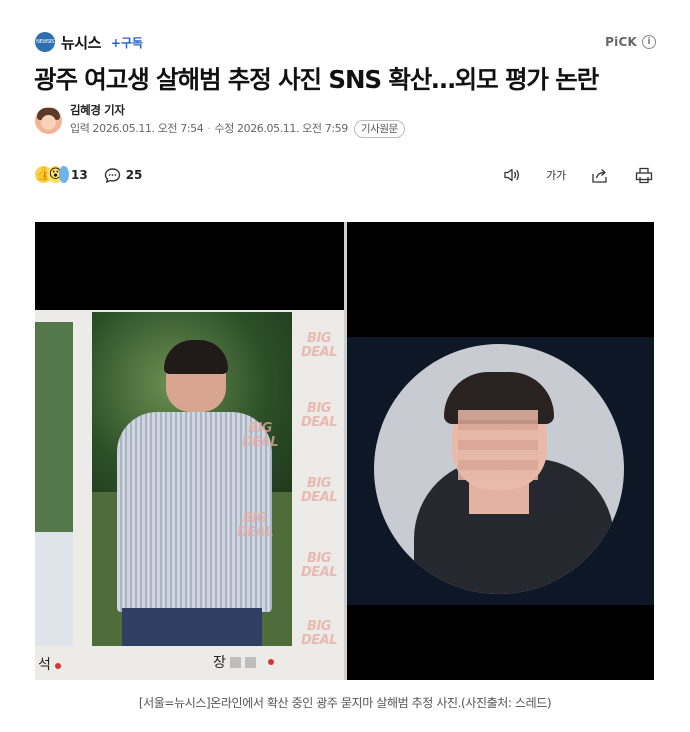 The image size is (690, 732). What do you see at coordinates (137, 128) in the screenshot?
I see `published-date: 입력 2026.05.11. 오전 7:54` at bounding box center [137, 128].